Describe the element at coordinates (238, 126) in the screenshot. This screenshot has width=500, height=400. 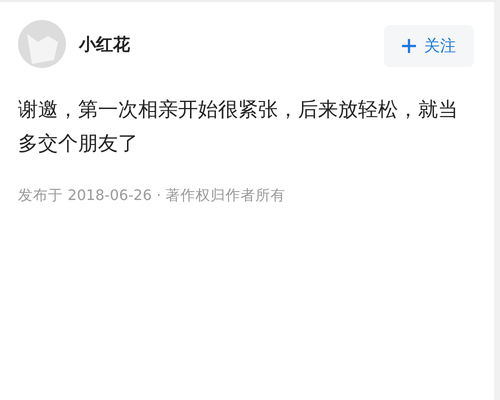
I see `answer-text: 谢邀，第一次相亲开始很紧张，后来放轻松，就当多交个朋友了` at that location.